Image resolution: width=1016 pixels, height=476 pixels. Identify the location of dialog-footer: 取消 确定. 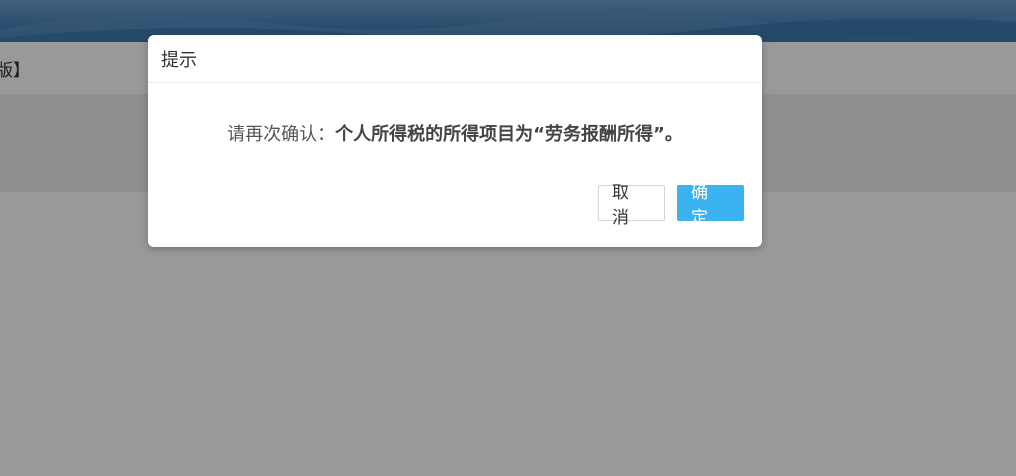
(671, 205).